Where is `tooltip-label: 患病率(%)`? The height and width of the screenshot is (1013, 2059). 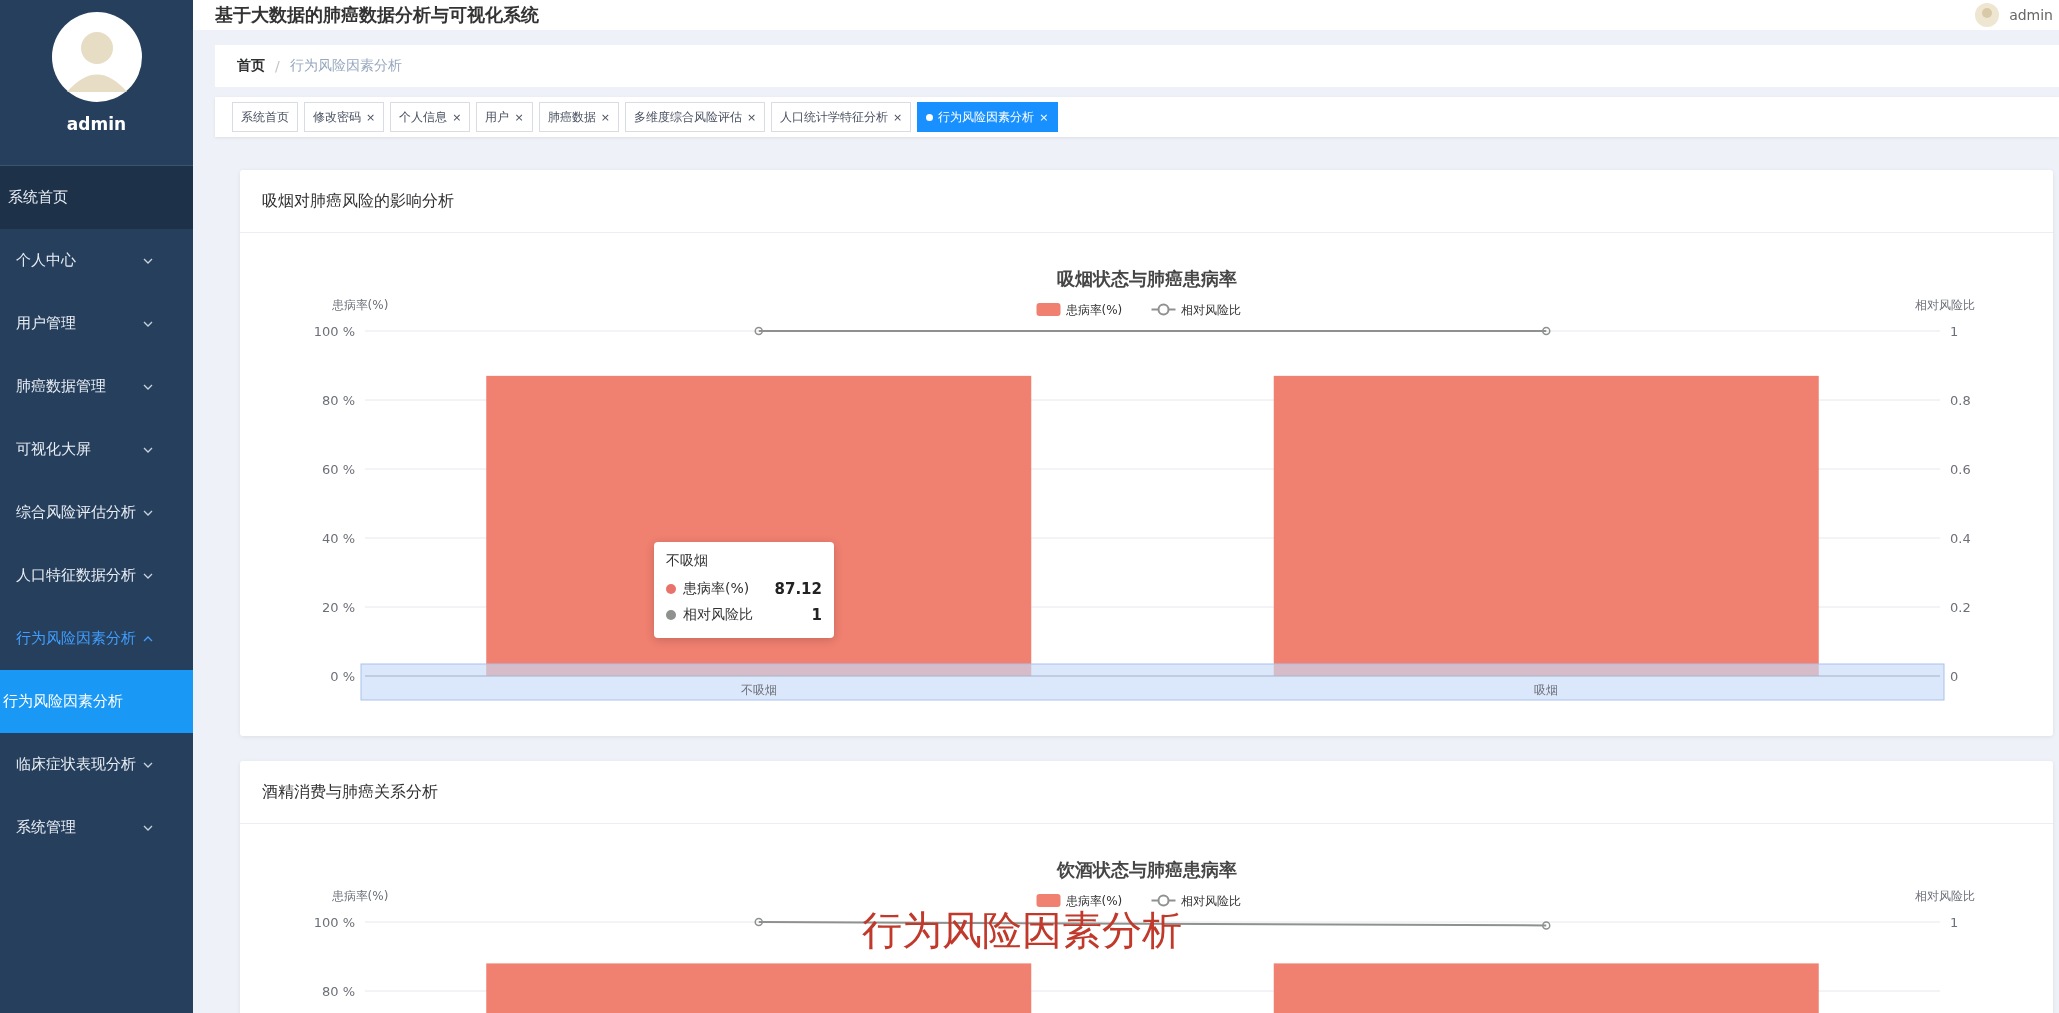
tooltip-label: 患病率(%) is located at coordinates (717, 589).